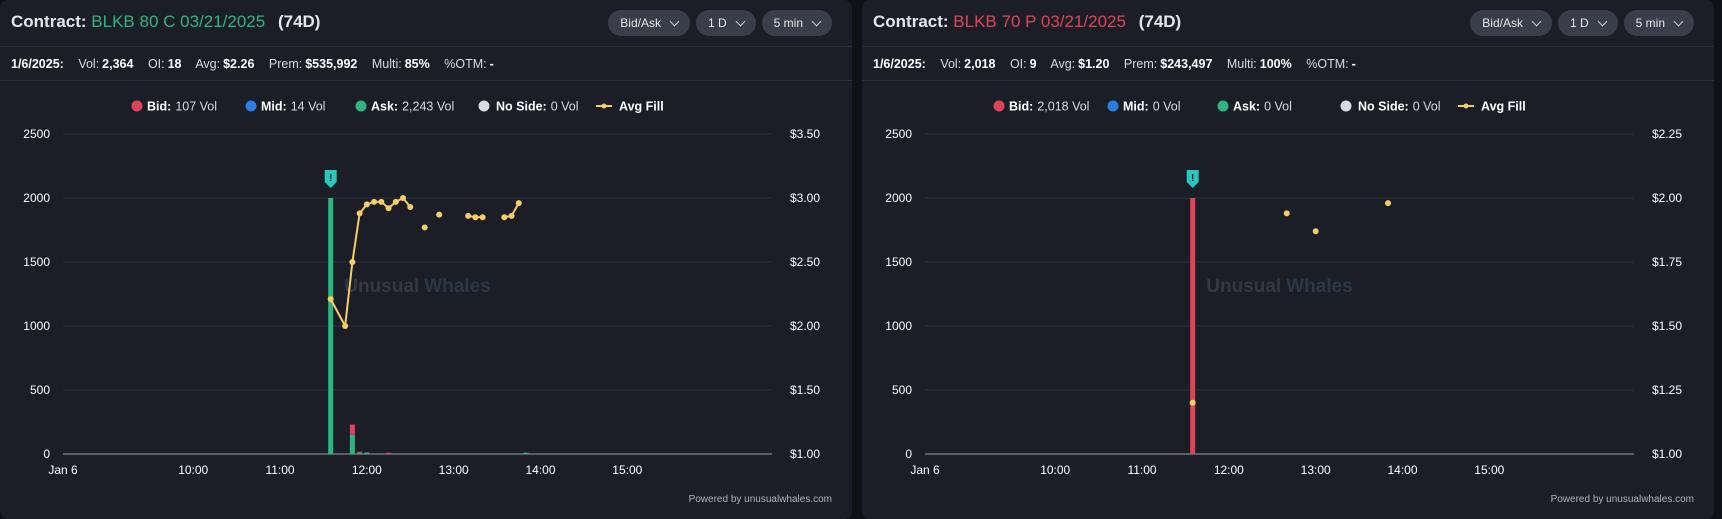 Image resolution: width=1722 pixels, height=519 pixels. What do you see at coordinates (356, 238) in the screenshot?
I see `avg-fill-line` at bounding box center [356, 238].